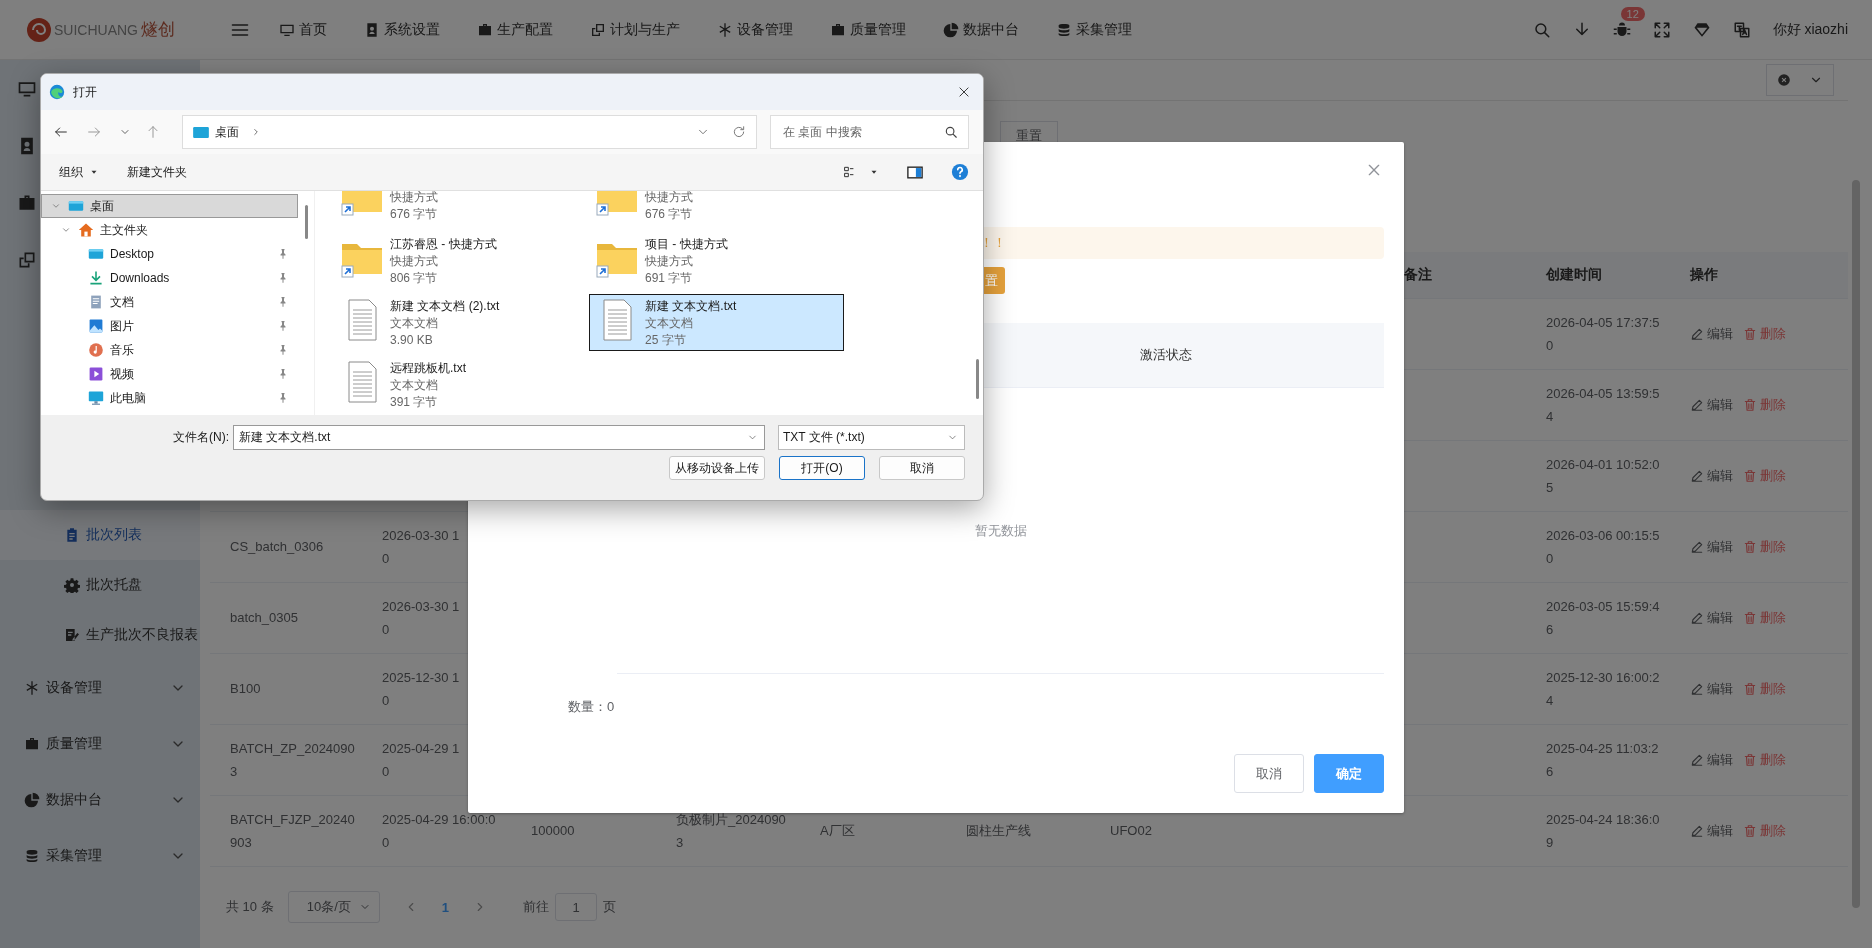 This screenshot has width=1872, height=948. I want to click on folder-tree-item: 音乐, so click(169, 350).